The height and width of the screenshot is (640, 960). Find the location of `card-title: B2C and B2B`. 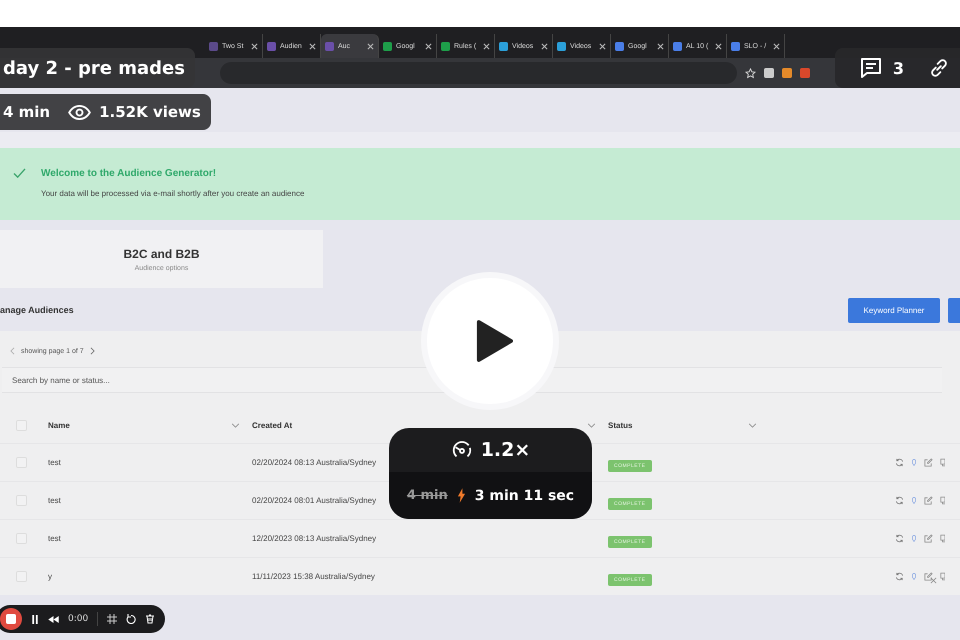

card-title: B2C and B2B is located at coordinates (161, 253).